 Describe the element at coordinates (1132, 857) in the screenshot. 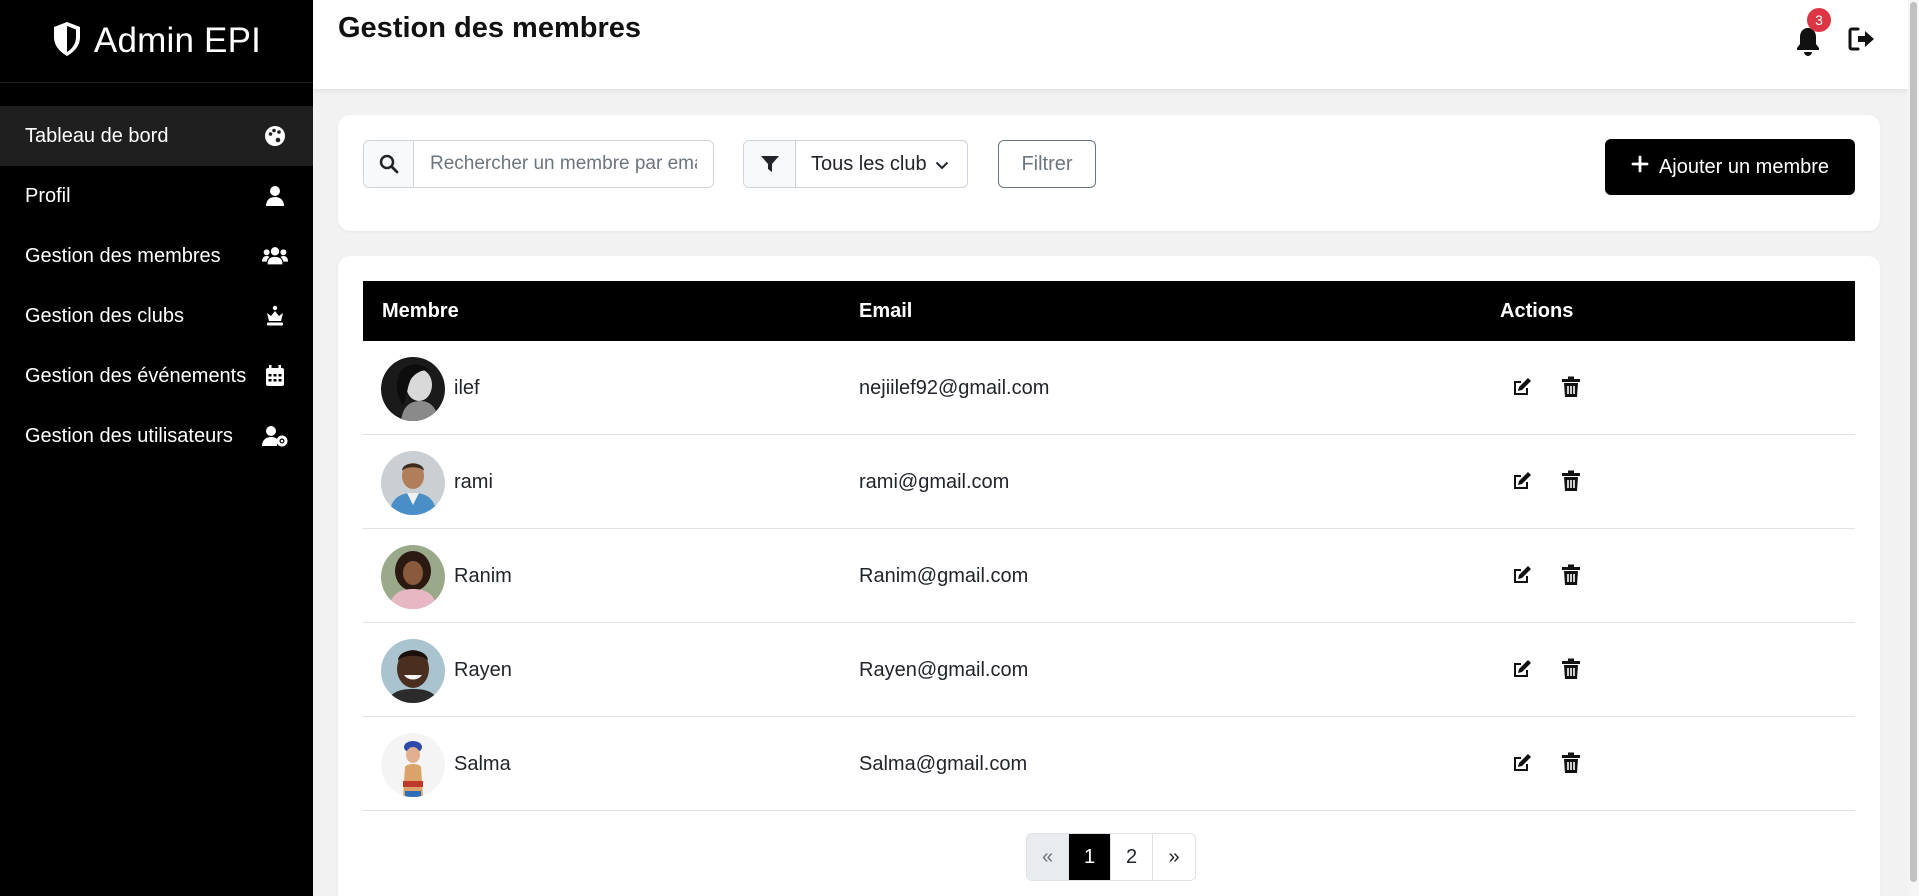

I see `pagination-page-2: 2` at that location.